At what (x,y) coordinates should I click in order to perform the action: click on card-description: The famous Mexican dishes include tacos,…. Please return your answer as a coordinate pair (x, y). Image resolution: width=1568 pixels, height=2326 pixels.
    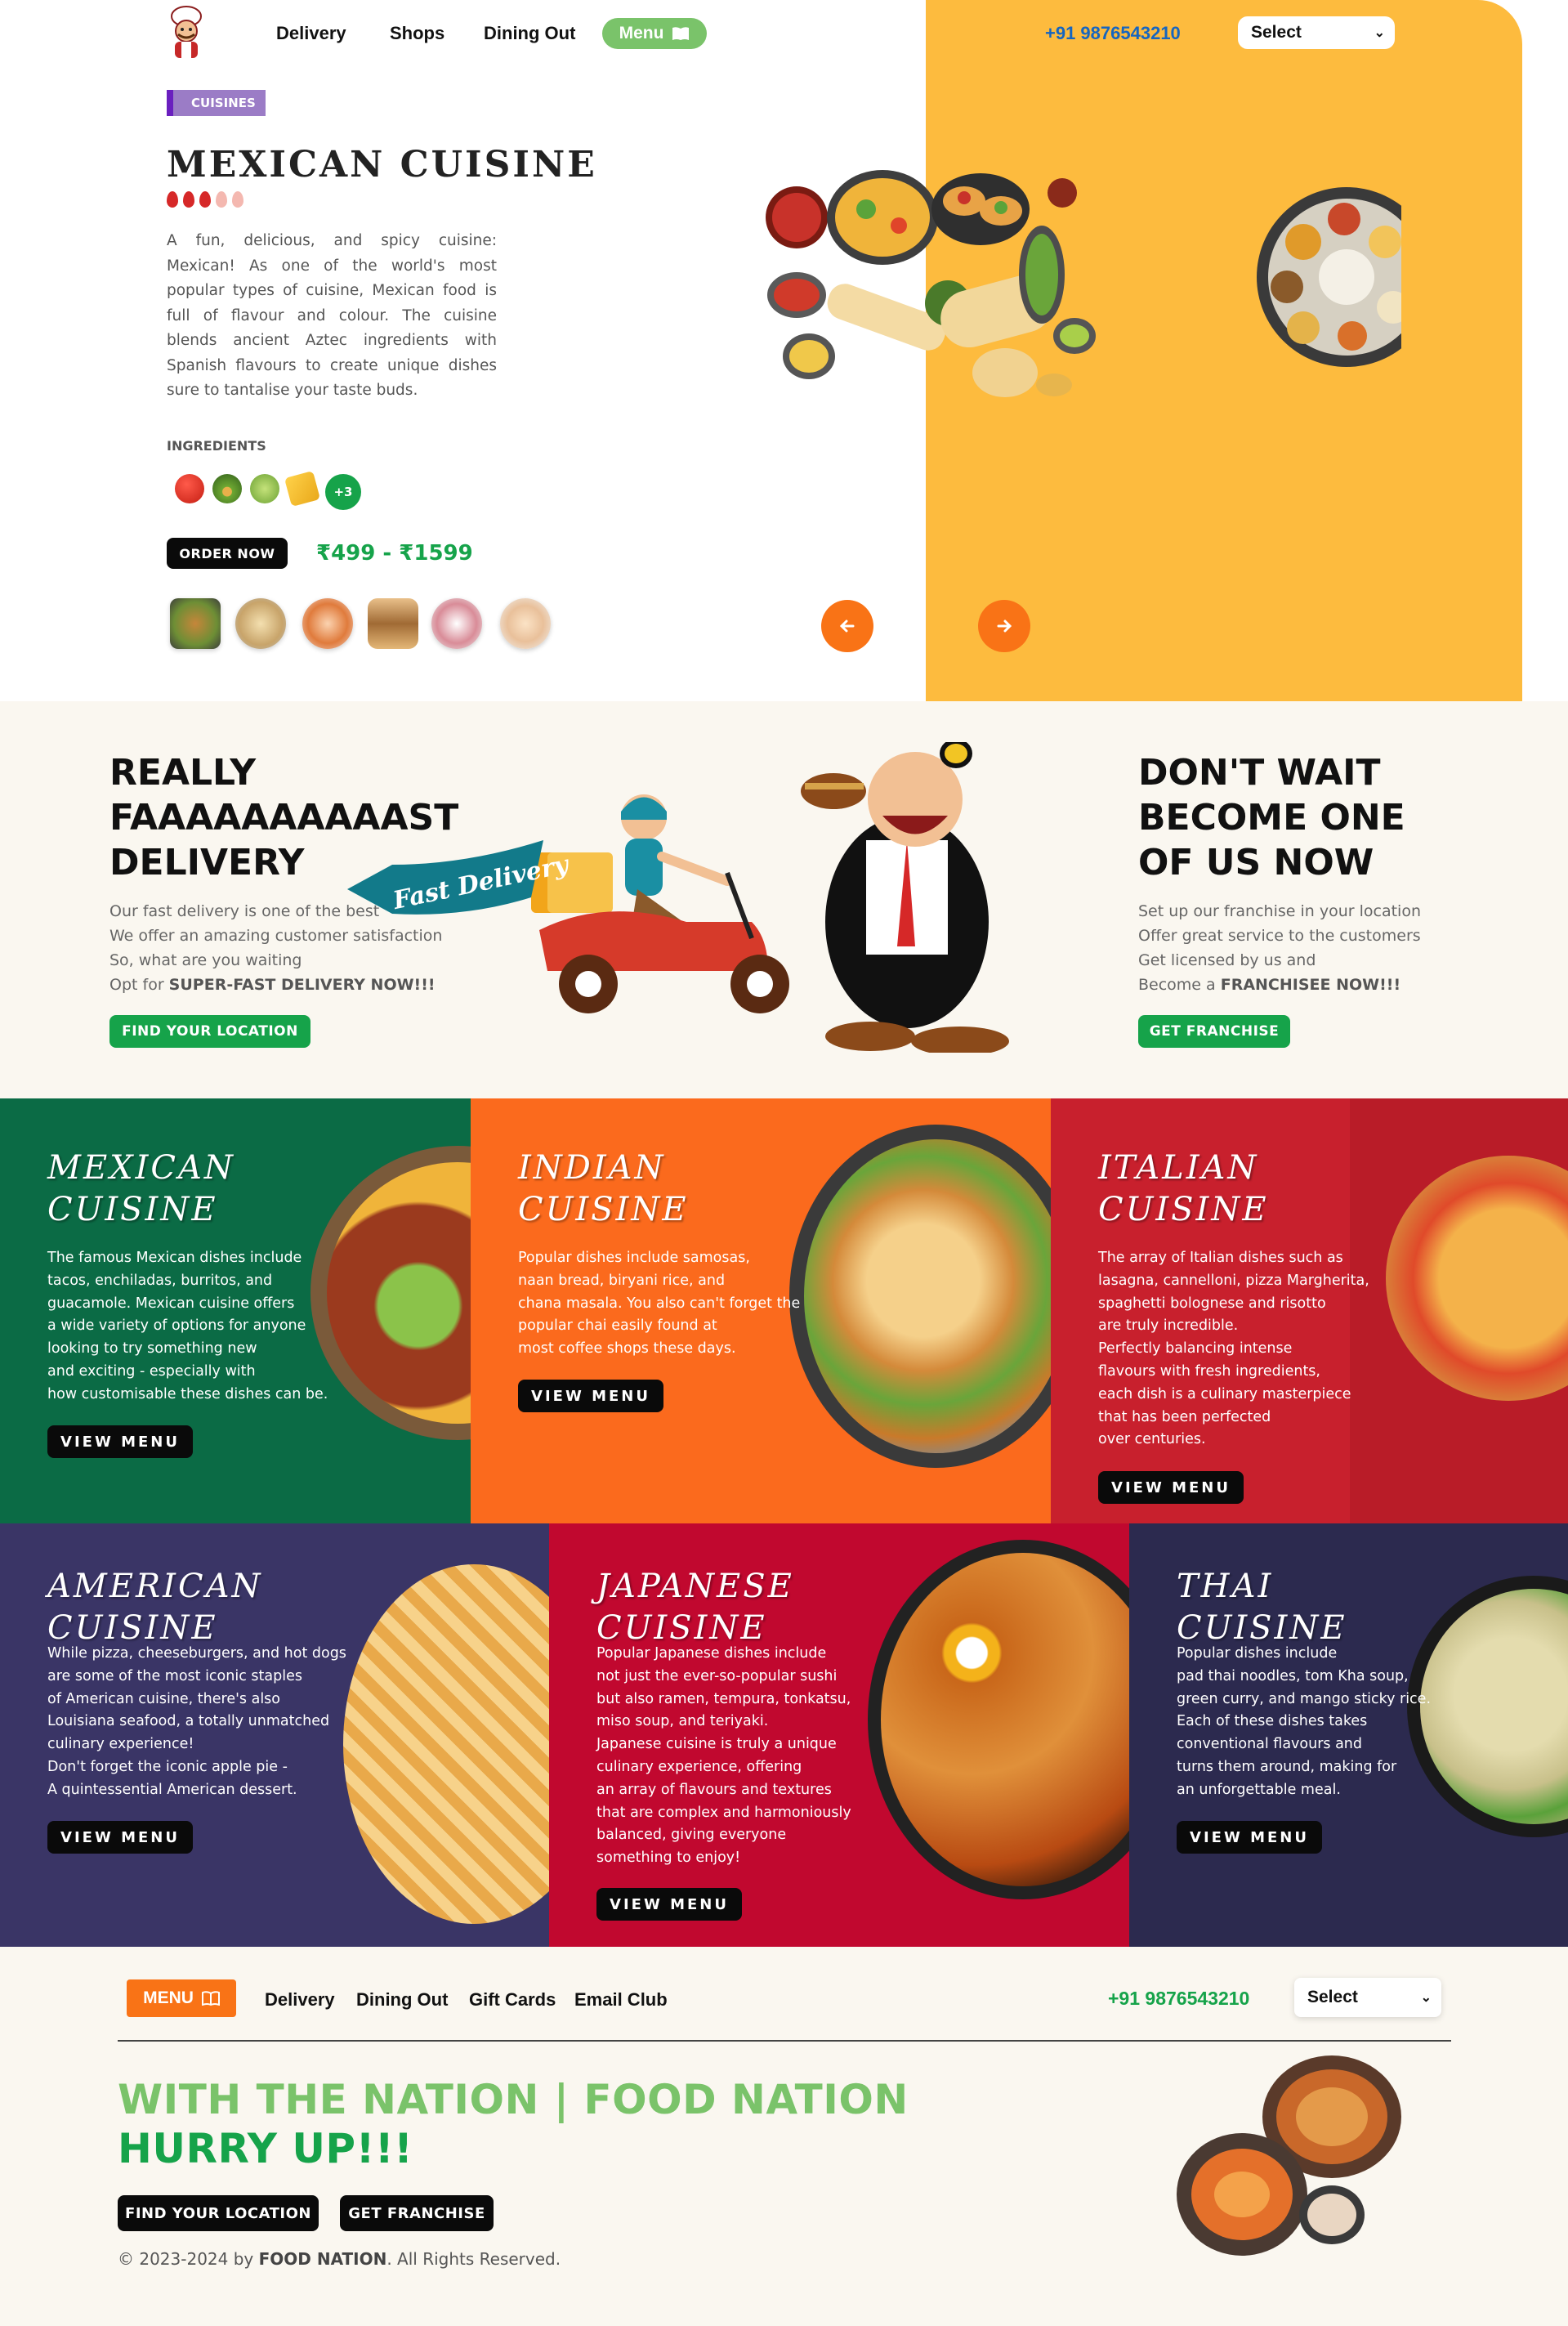
    Looking at the image, I should click on (187, 1326).